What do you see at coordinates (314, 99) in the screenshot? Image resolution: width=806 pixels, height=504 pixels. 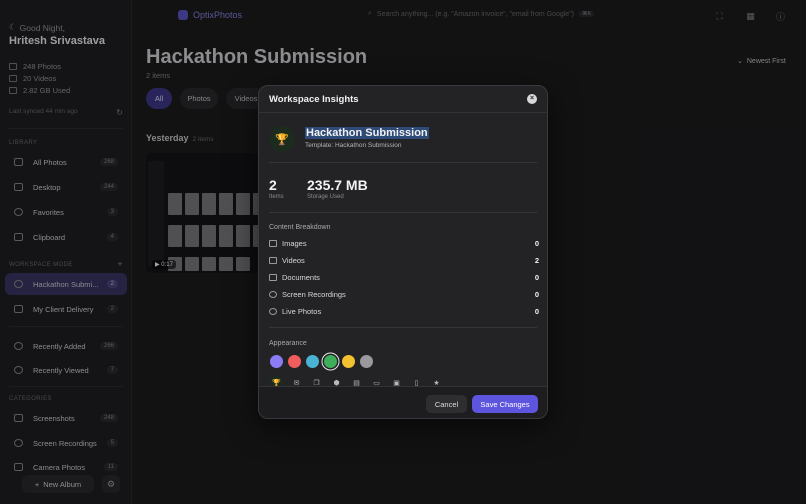 I see `modal-title: Workspace Insights` at bounding box center [314, 99].